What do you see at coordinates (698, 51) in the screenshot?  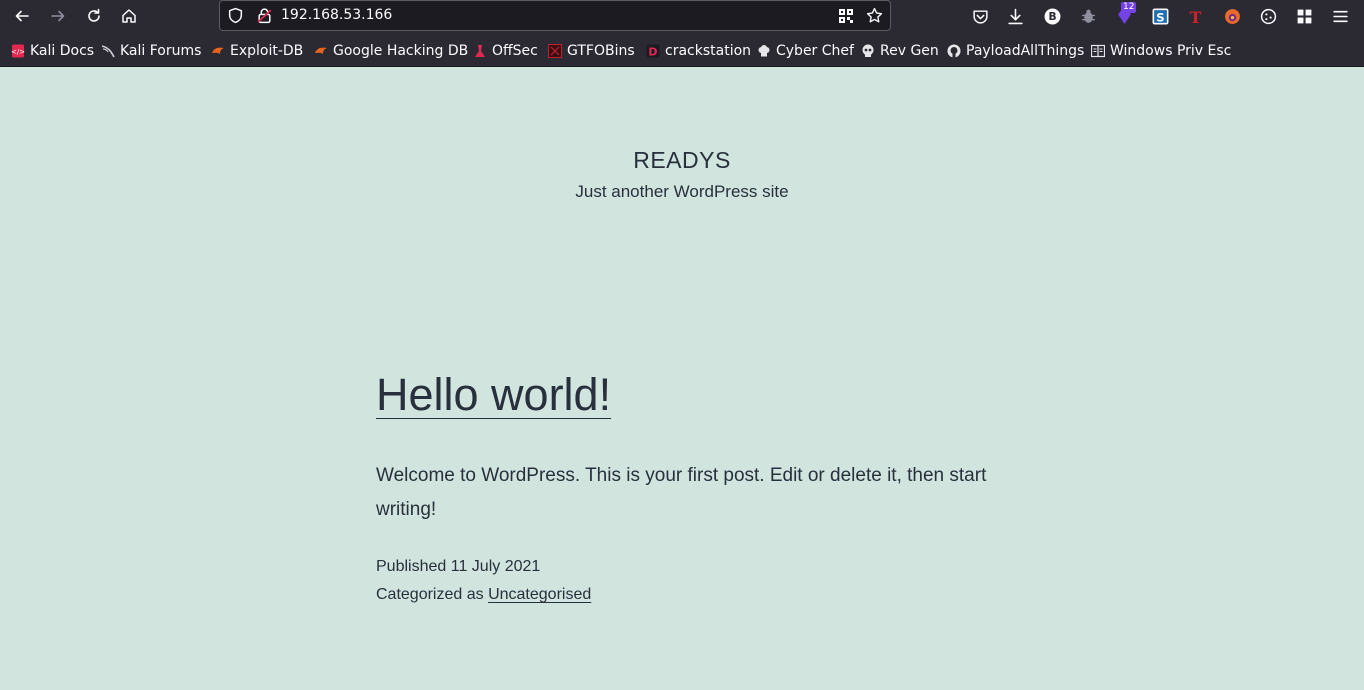 I see `bookmark-crackstation: D crackstation` at bounding box center [698, 51].